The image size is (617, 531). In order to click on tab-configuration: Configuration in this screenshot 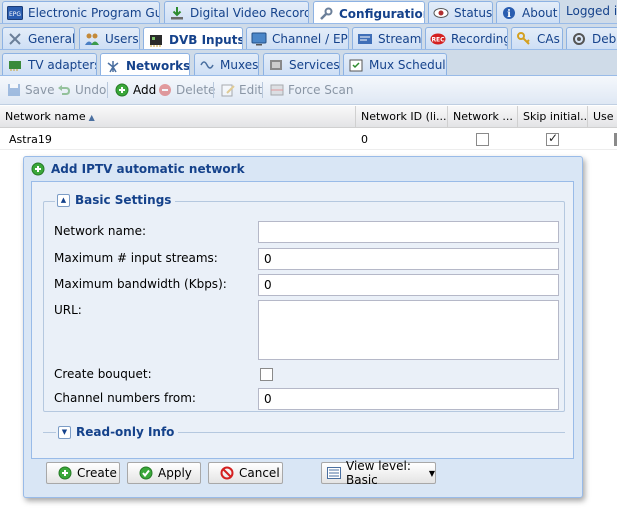, I will do `click(369, 12)`.